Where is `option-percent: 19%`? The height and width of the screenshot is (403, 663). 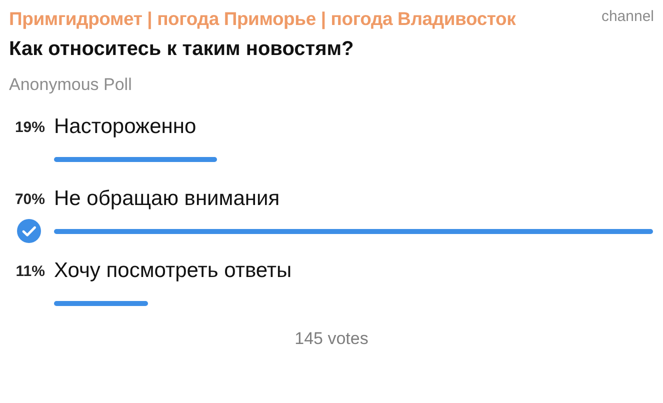
option-percent: 19% is located at coordinates (30, 127).